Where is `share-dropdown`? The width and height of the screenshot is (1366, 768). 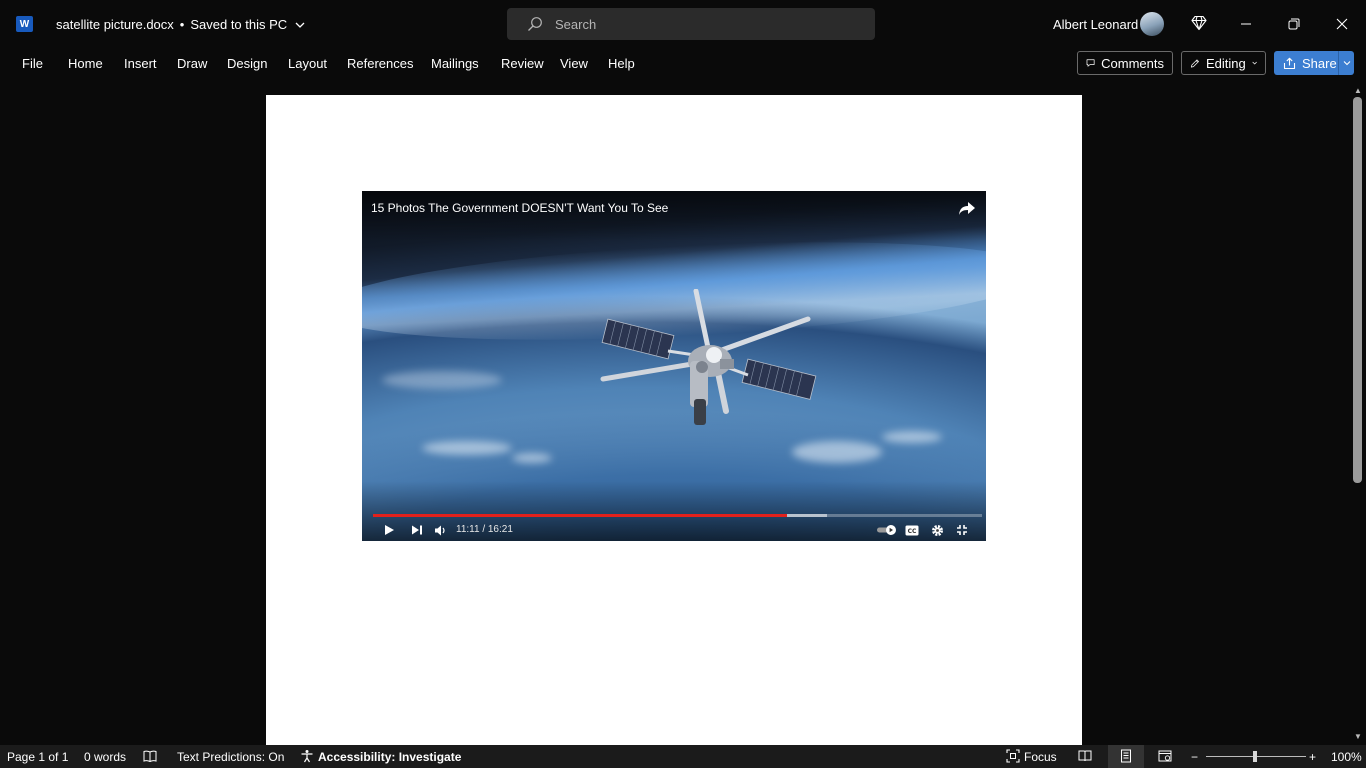 share-dropdown is located at coordinates (1346, 63).